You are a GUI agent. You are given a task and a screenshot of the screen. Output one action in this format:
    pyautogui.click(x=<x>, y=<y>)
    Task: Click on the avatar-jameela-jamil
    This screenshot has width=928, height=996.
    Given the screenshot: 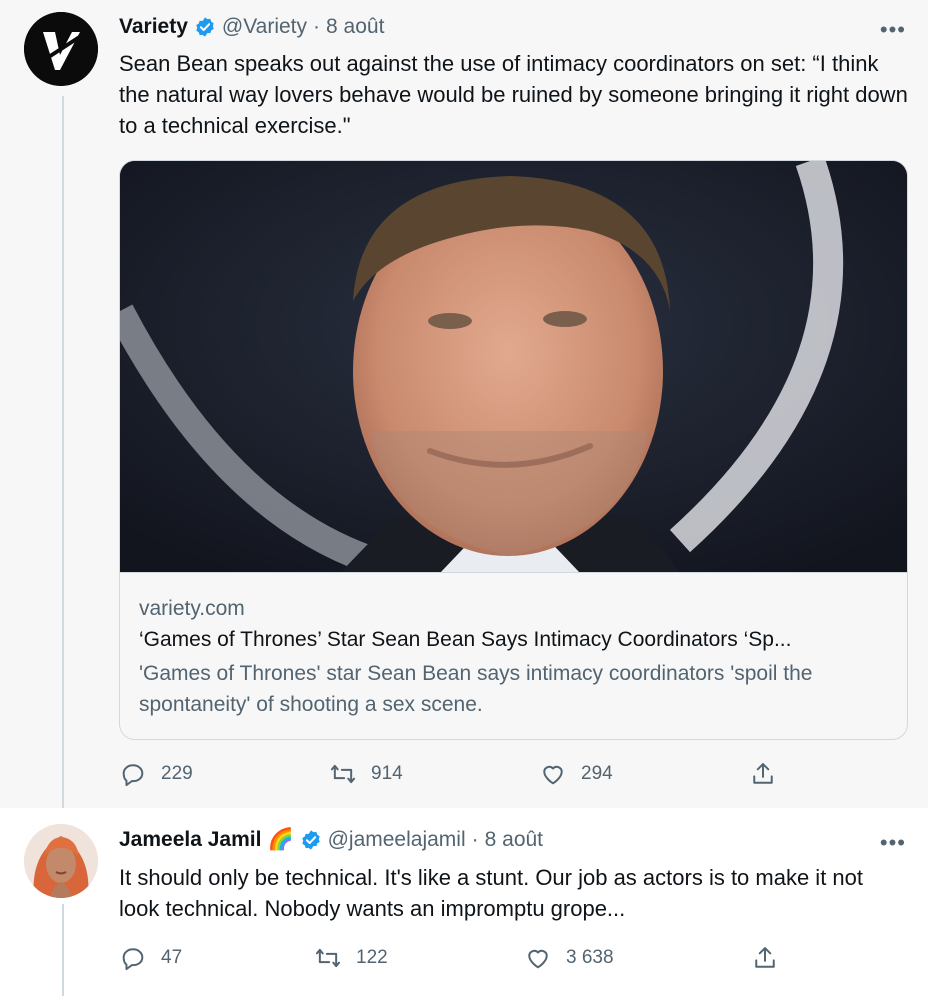 What is the action you would take?
    pyautogui.click(x=61, y=861)
    